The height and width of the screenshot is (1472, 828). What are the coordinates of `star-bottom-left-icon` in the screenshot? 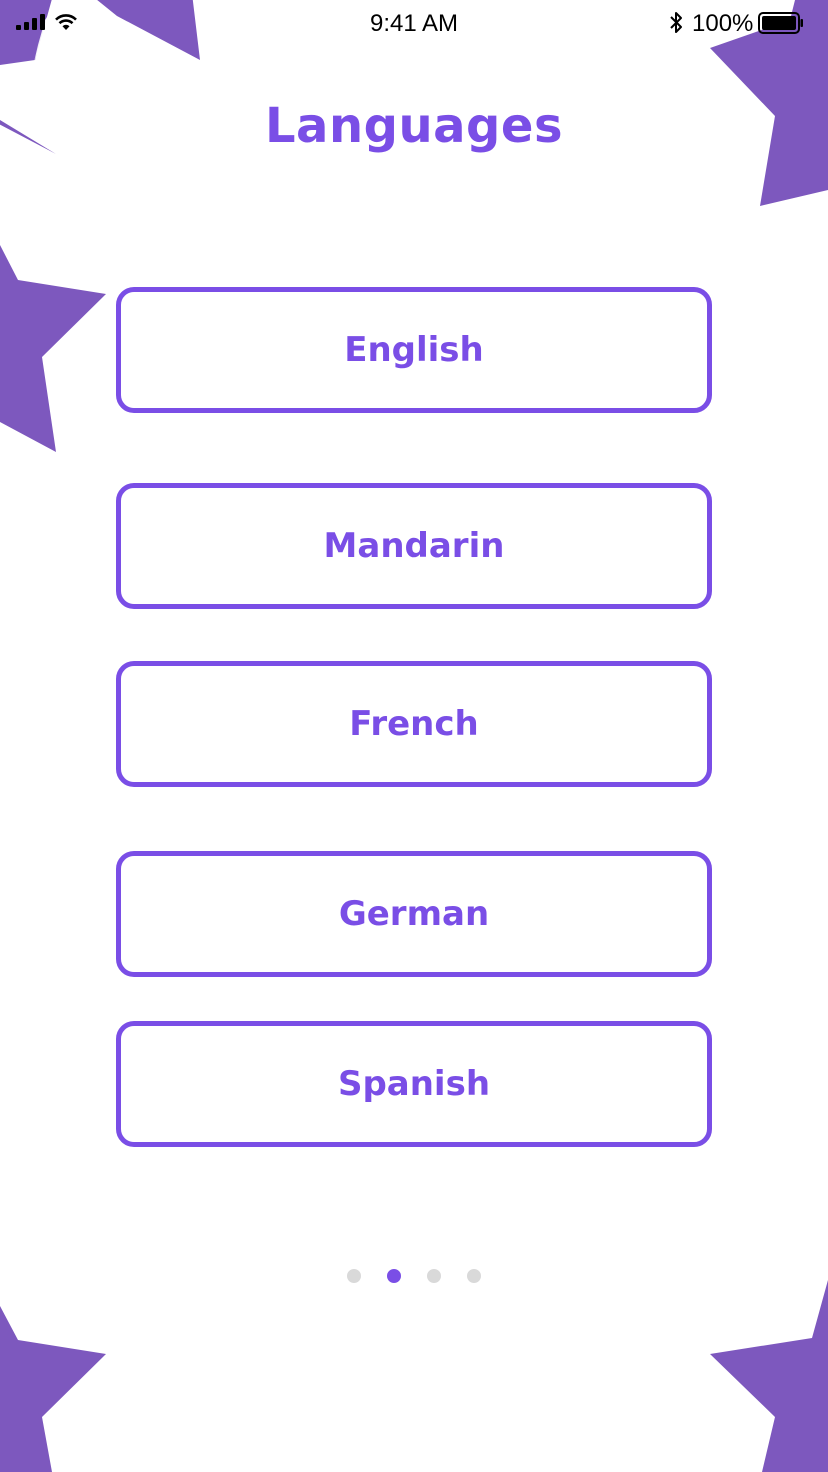 It's located at (53, 1389).